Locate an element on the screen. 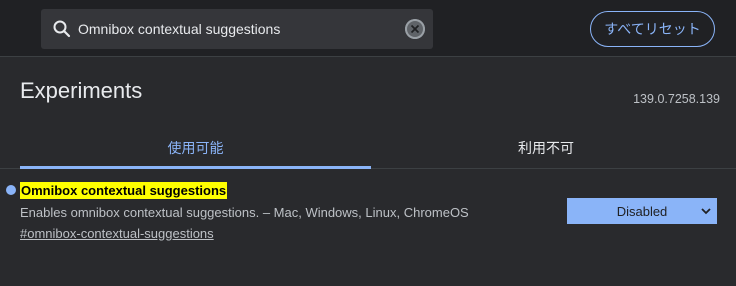 This screenshot has width=736, height=286. search-input is located at coordinates (238, 29).